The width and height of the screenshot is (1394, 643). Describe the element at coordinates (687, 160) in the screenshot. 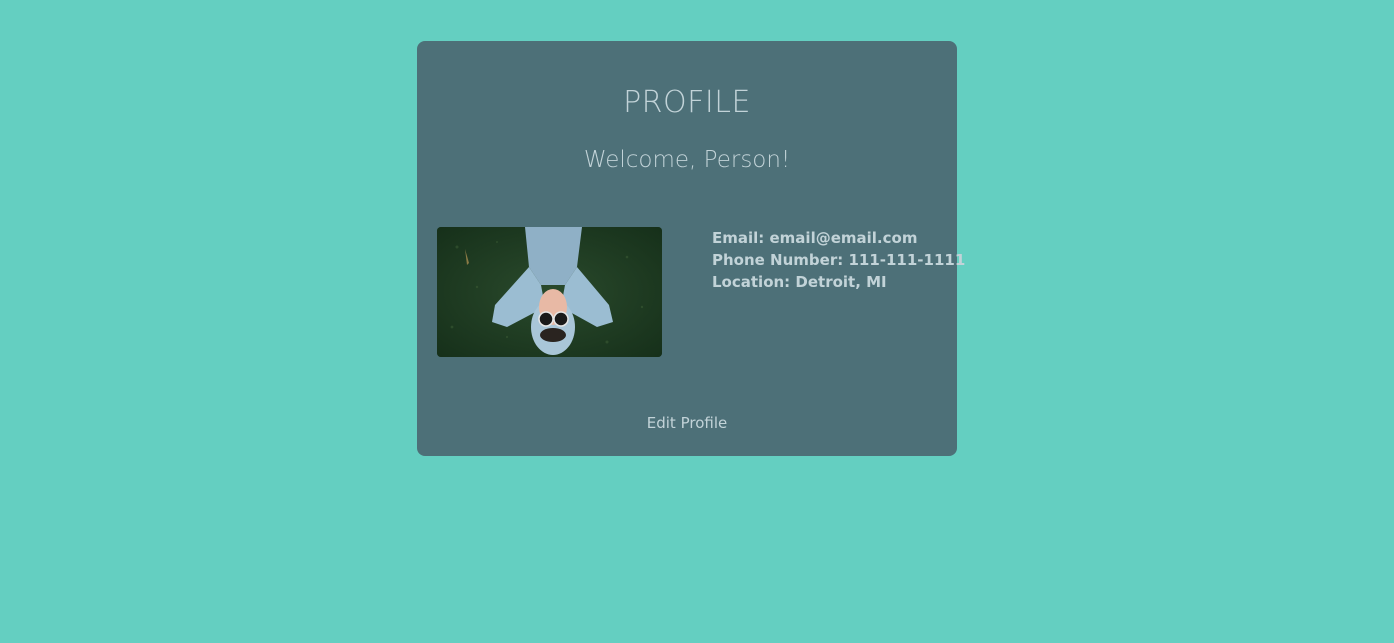

I see `welcome-message: Welcome, Person!` at that location.